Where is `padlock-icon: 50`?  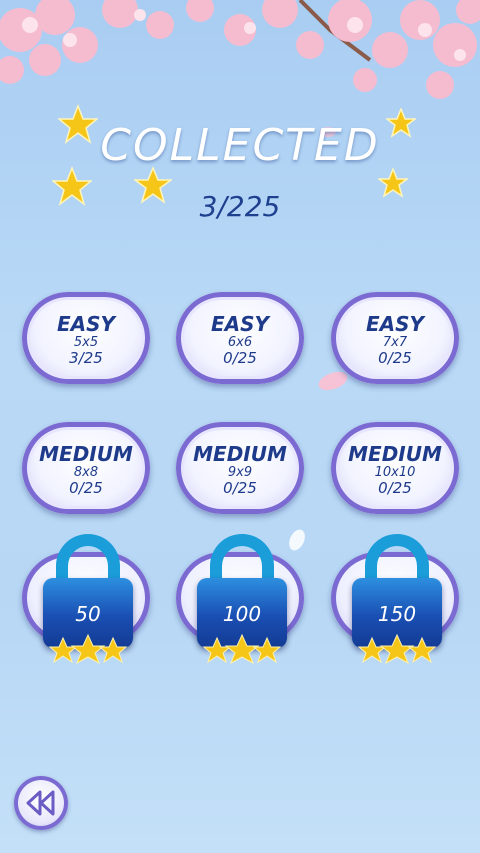
padlock-icon: 50 is located at coordinates (88, 599).